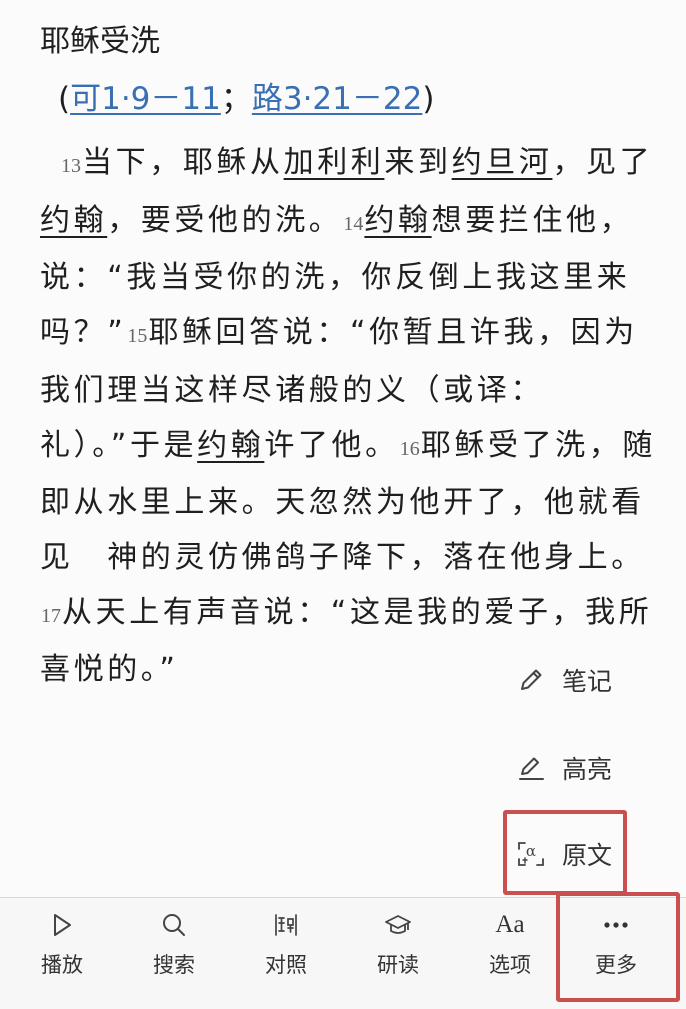  I want to click on note-label: 笔记, so click(587, 681).